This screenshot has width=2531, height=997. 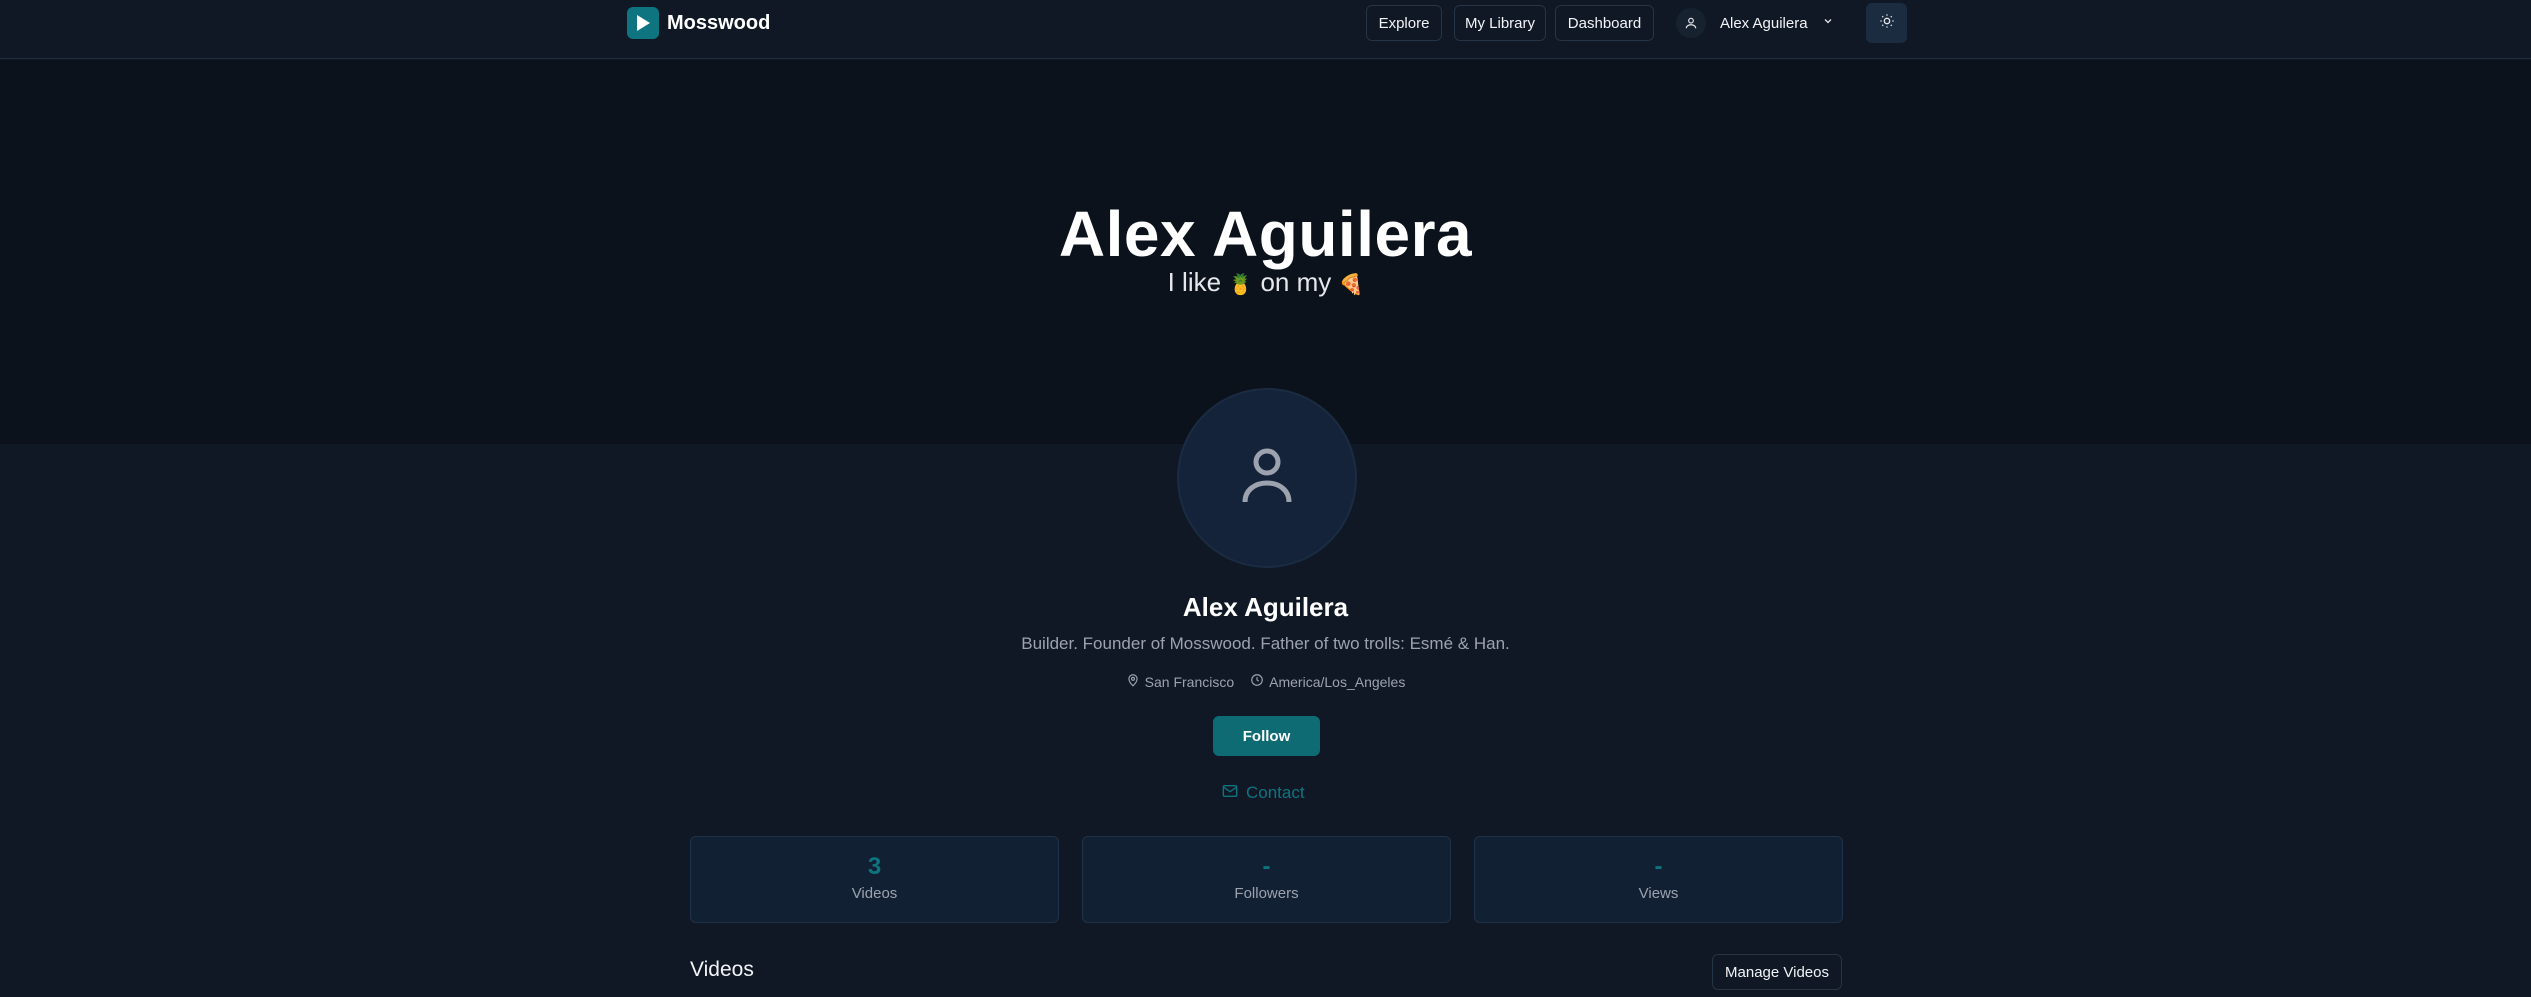 I want to click on follow-button: Follow, so click(x=1266, y=736).